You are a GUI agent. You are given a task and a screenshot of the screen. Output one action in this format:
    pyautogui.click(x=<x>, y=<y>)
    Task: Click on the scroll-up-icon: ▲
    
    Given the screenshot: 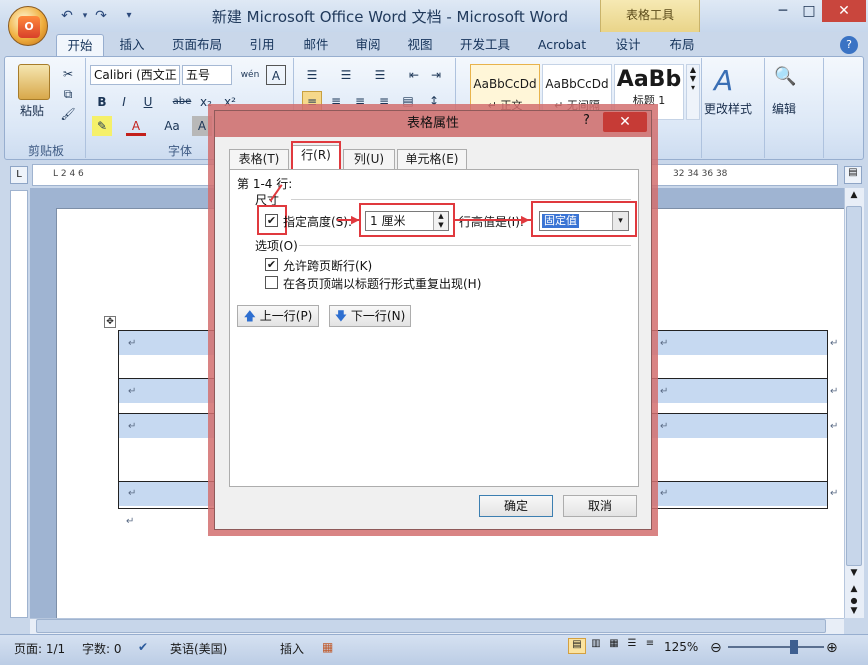 What is the action you would take?
    pyautogui.click(x=854, y=198)
    